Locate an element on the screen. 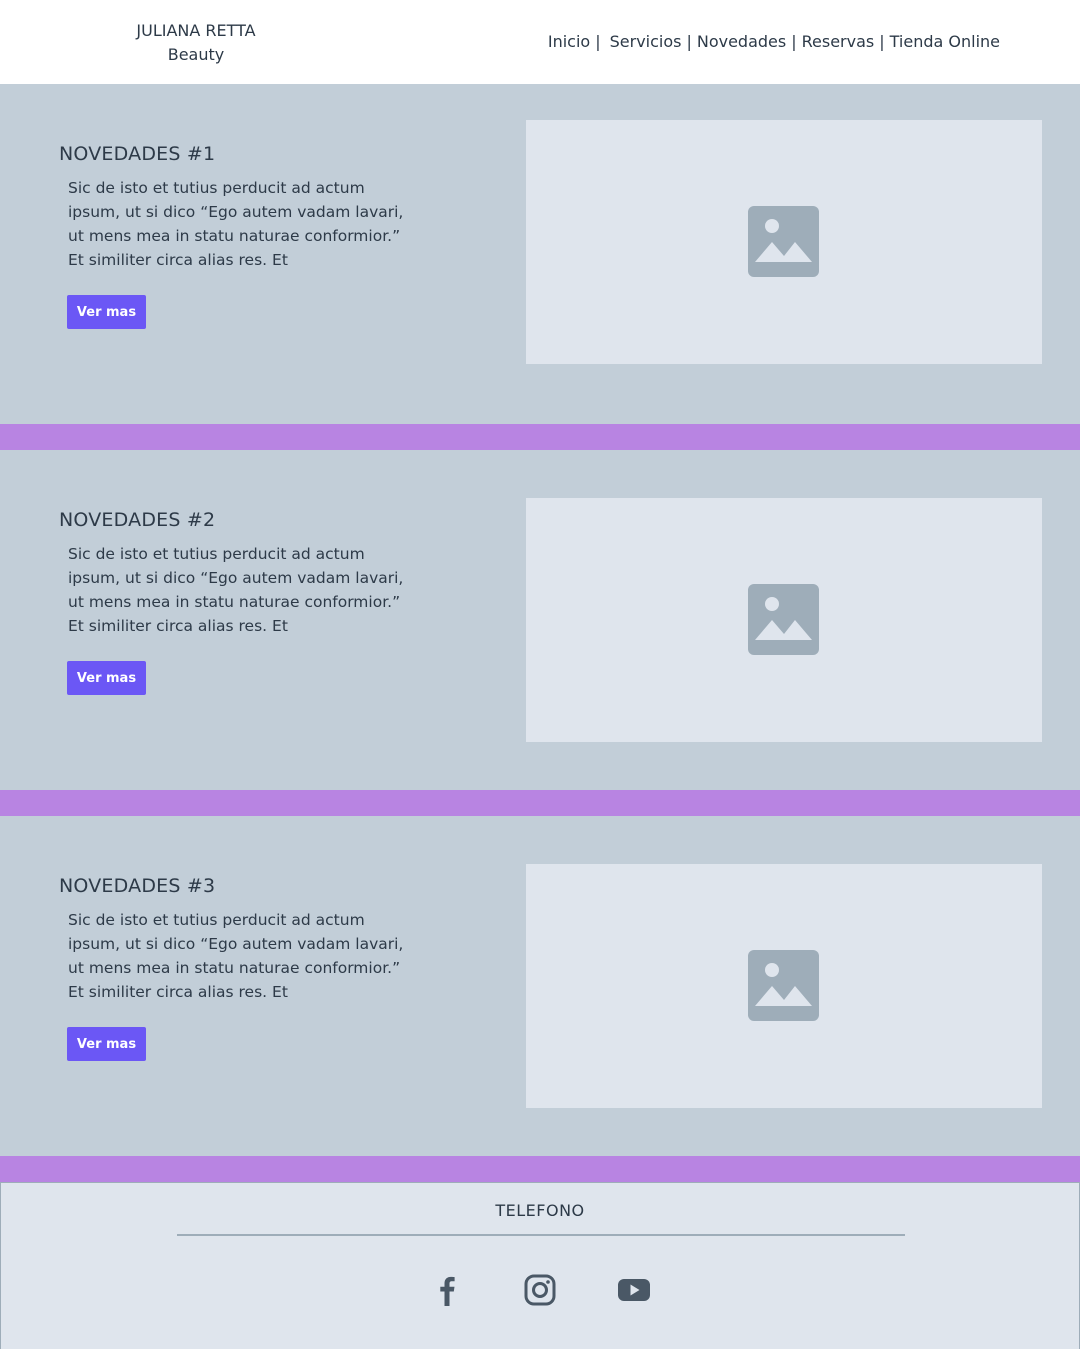 Image resolution: width=1080 pixels, height=1349 pixels. nav-item-reservas: Reservas is located at coordinates (838, 42).